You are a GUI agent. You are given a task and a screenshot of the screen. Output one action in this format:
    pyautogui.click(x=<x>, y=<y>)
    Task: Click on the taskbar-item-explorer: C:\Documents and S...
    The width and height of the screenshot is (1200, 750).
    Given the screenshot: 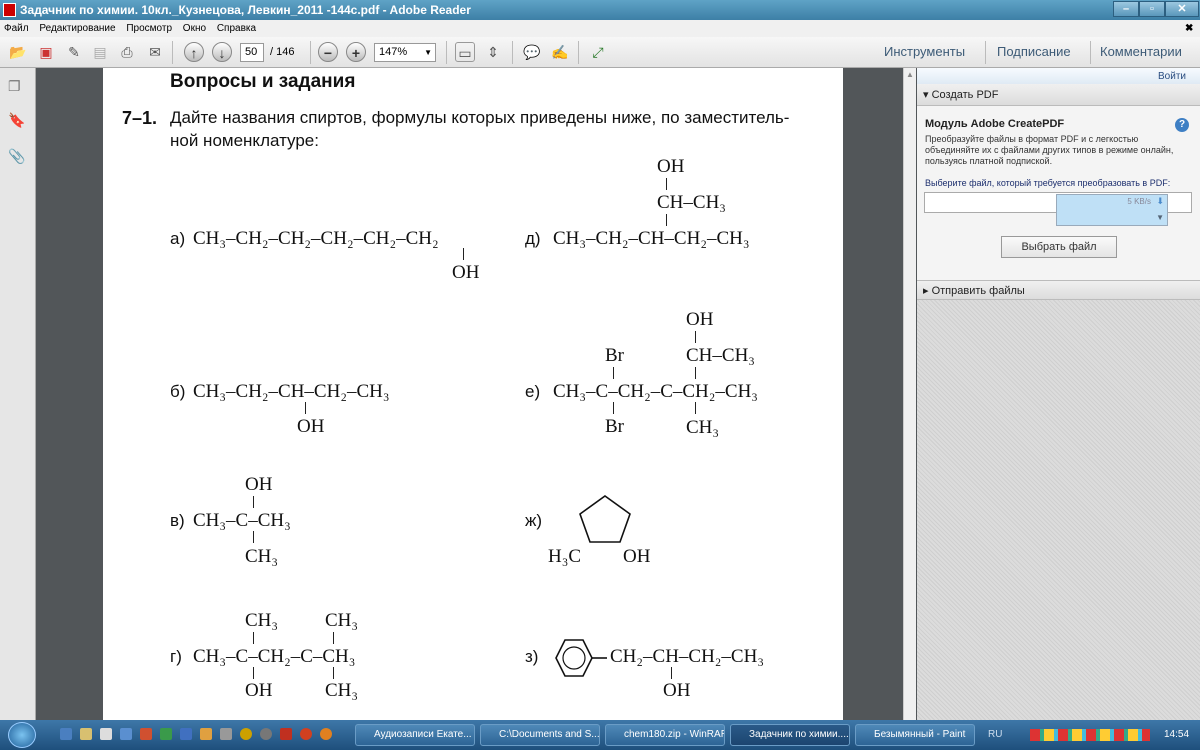 What is the action you would take?
    pyautogui.click(x=540, y=735)
    